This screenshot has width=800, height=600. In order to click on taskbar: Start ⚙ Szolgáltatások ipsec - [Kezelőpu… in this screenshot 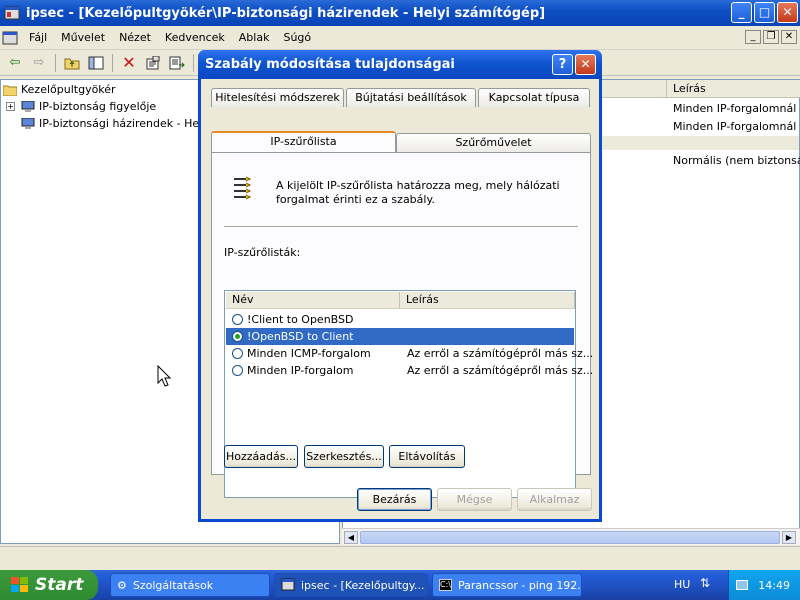, I will do `click(400, 585)`.